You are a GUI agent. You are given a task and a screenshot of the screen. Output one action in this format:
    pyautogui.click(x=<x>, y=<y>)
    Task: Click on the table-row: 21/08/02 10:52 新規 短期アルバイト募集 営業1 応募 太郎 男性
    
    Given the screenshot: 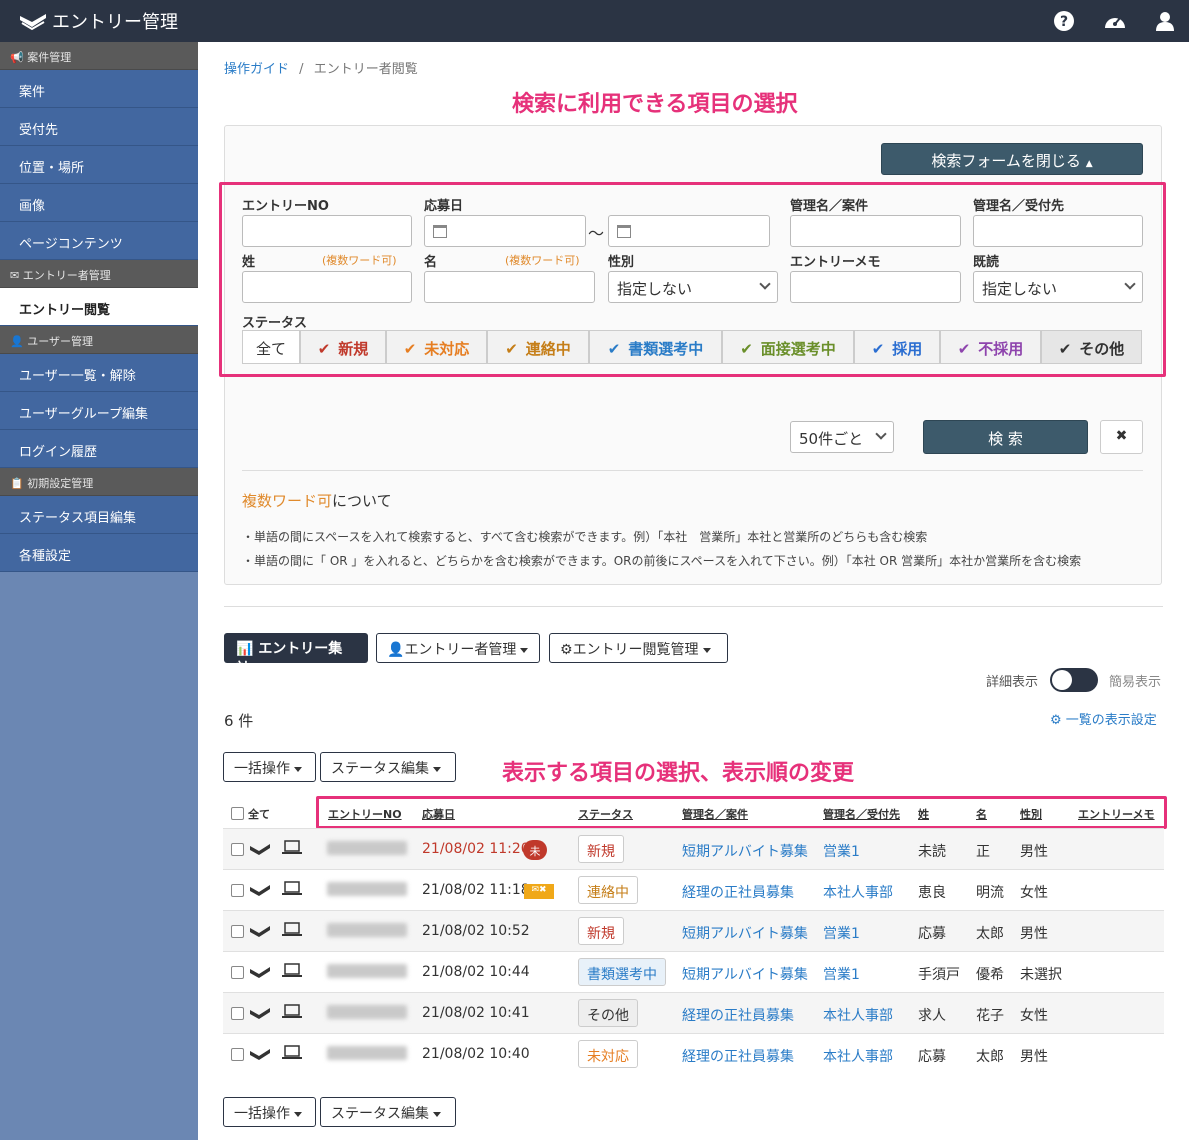 What is the action you would take?
    pyautogui.click(x=693, y=930)
    